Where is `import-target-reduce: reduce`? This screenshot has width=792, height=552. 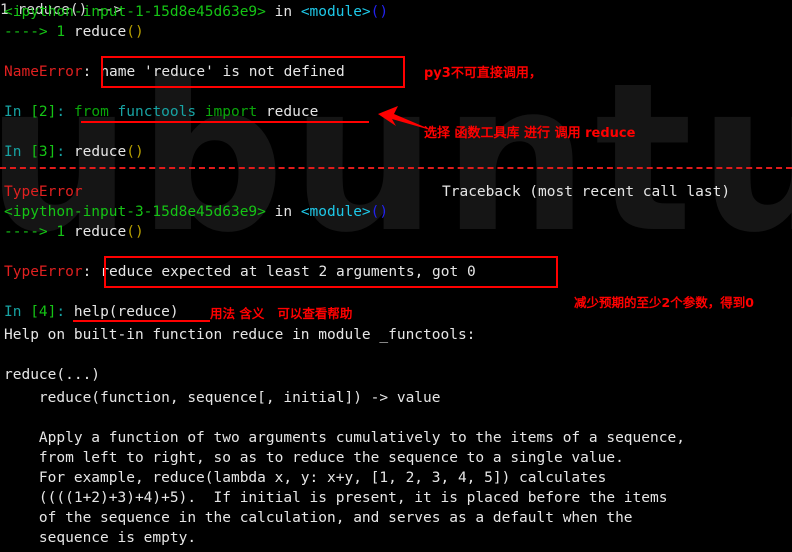 import-target-reduce: reduce is located at coordinates (288, 112).